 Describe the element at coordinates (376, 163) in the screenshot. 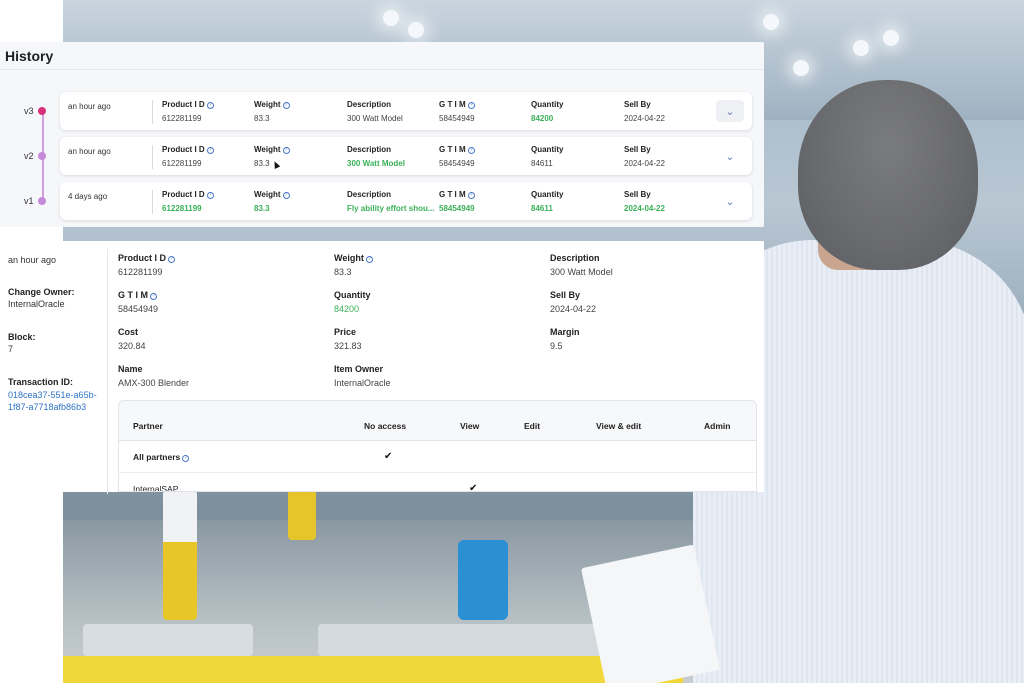

I see `cell-value-changed: 300 Watt Model` at that location.